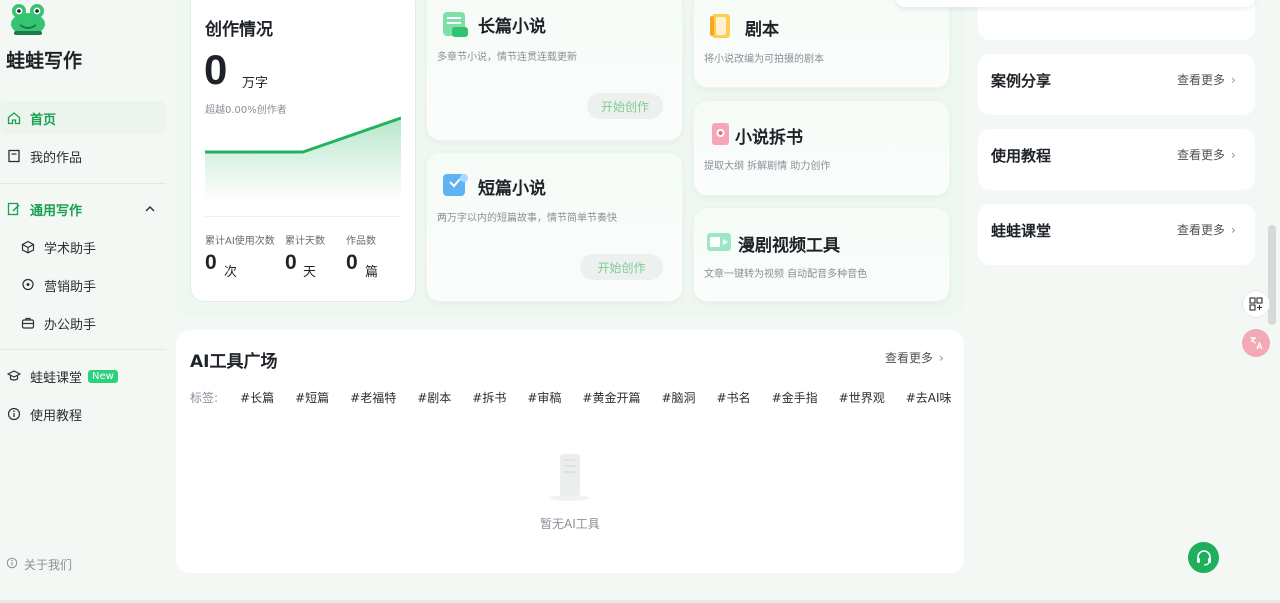  I want to click on classroom-title: 蛙蛙课堂, so click(1021, 231).